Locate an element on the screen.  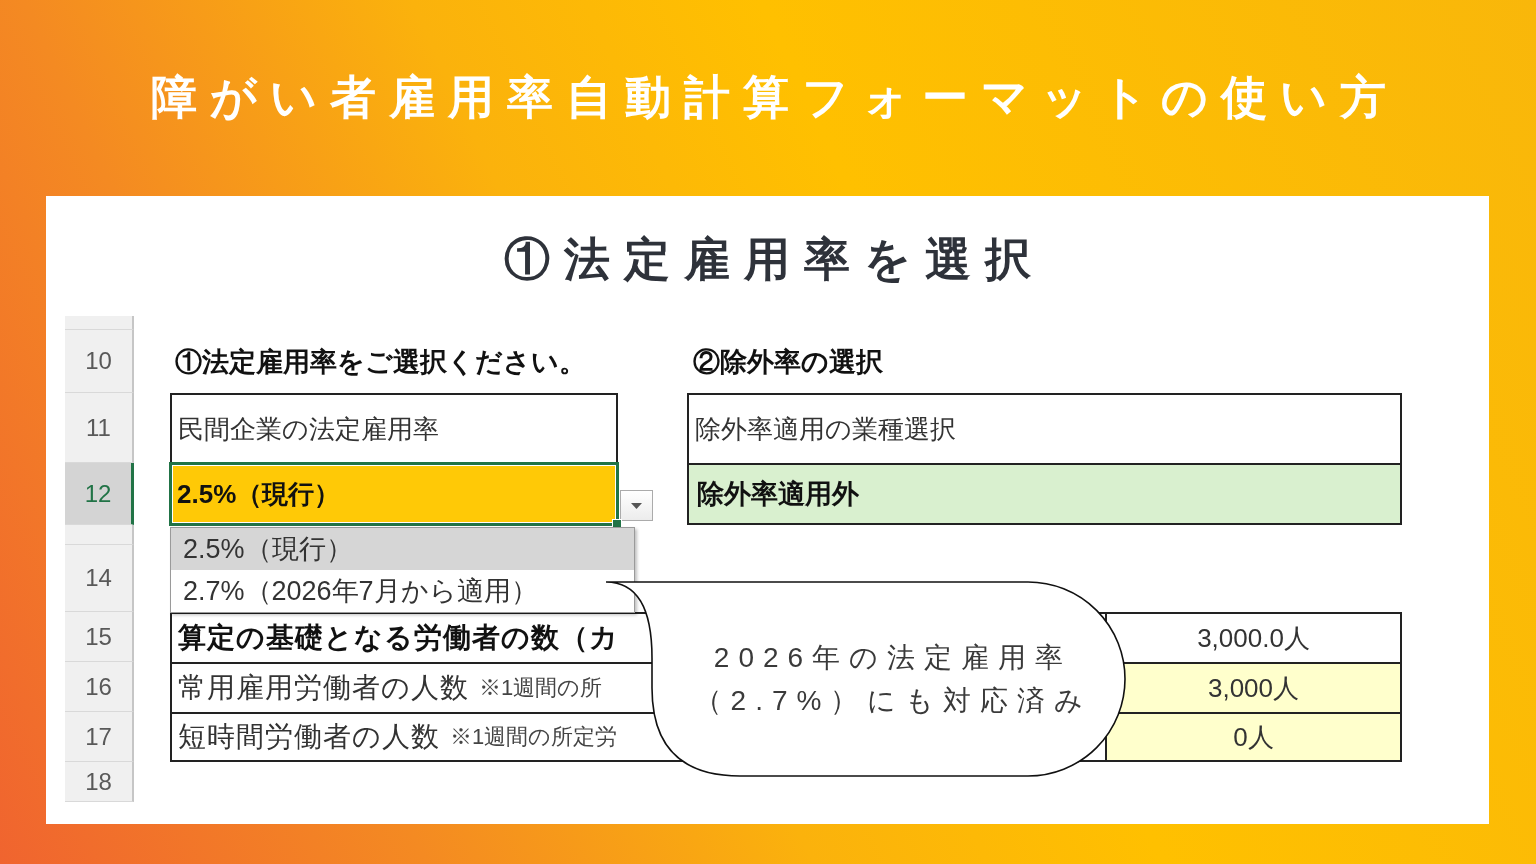
panel-heading: ①法定雇用率を選択 is located at coordinates (774, 259).